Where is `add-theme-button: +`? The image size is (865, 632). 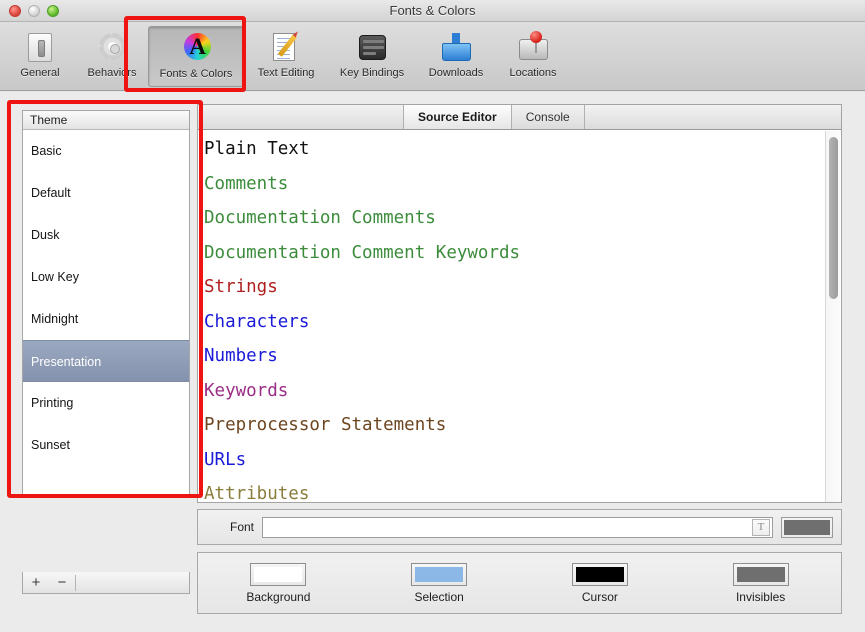 add-theme-button: + is located at coordinates (36, 582).